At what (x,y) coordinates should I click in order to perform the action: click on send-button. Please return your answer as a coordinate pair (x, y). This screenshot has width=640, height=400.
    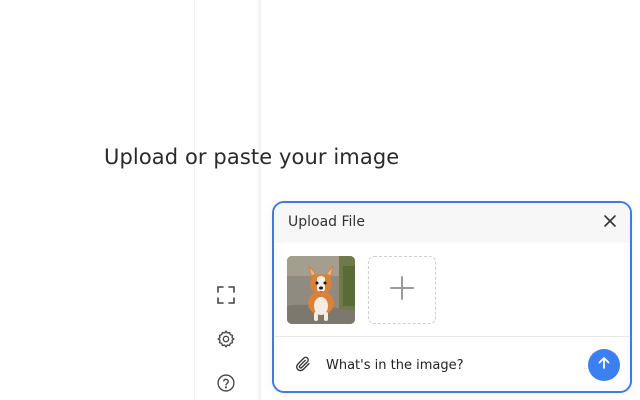
    Looking at the image, I should click on (604, 365).